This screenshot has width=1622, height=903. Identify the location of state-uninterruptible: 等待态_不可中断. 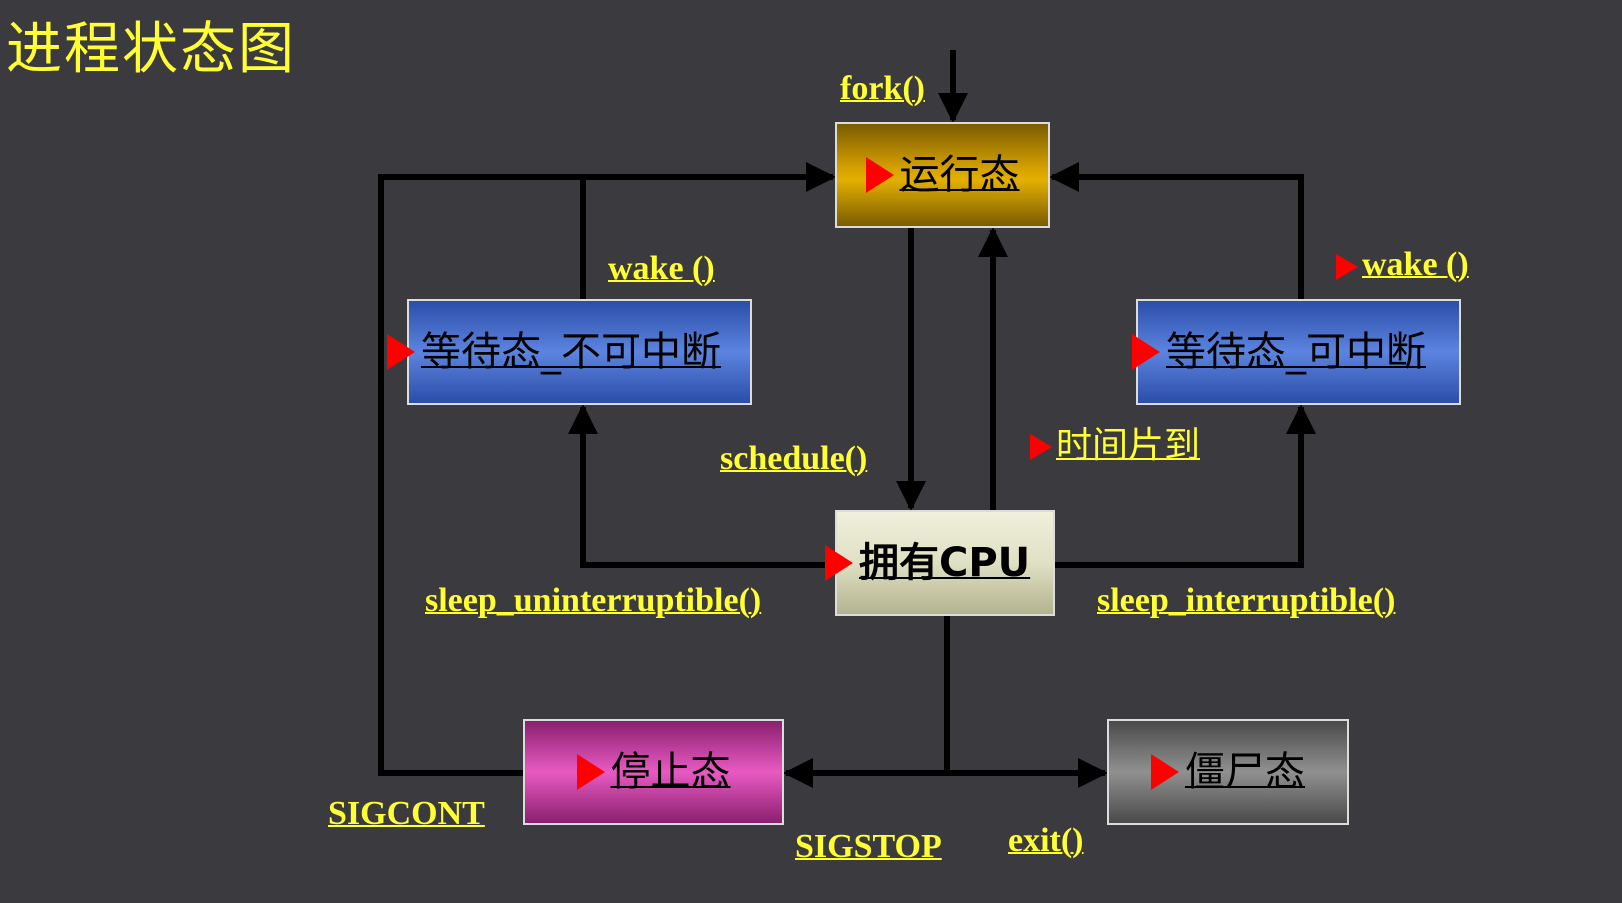
(569, 352).